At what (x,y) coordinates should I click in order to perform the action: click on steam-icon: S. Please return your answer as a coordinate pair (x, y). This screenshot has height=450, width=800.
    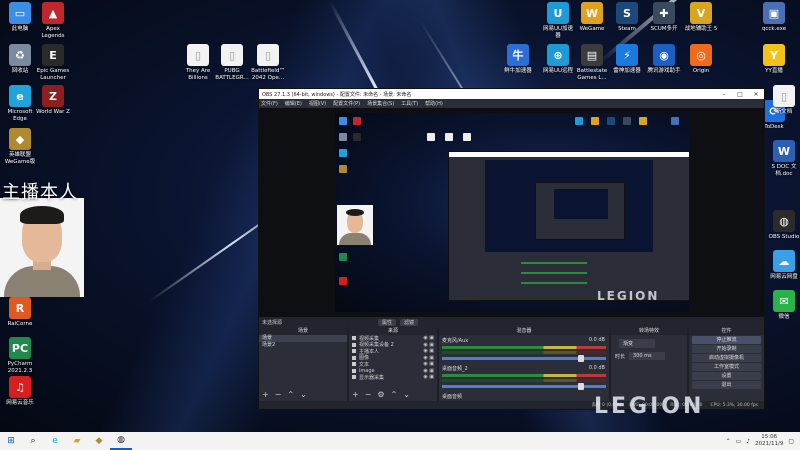
    Looking at the image, I should click on (627, 13).